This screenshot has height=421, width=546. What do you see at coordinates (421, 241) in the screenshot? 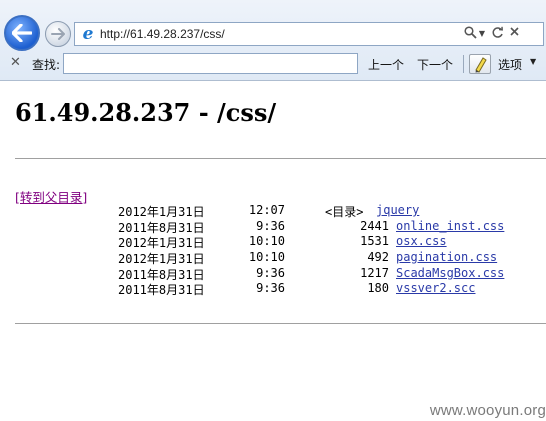
I see `entry-link: osx.css` at bounding box center [421, 241].